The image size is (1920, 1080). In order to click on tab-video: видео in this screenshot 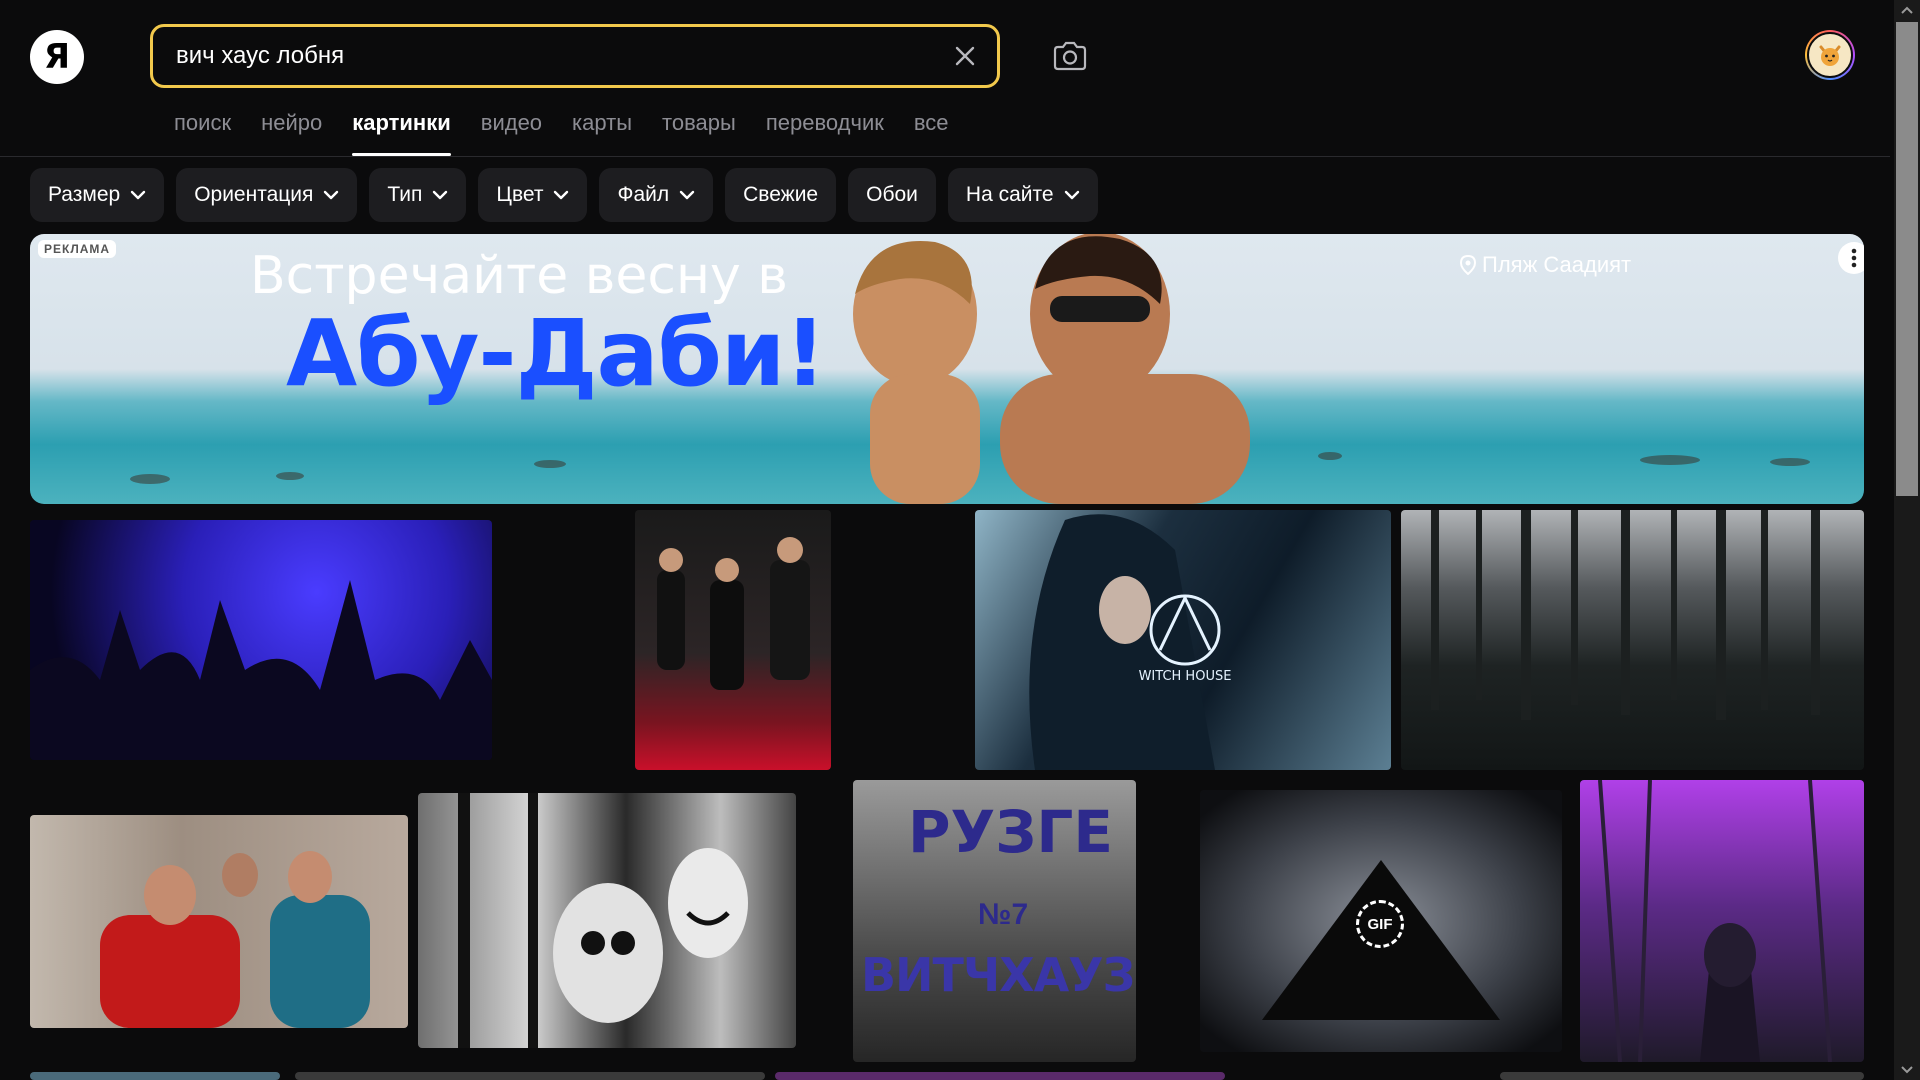, I will do `click(511, 132)`.